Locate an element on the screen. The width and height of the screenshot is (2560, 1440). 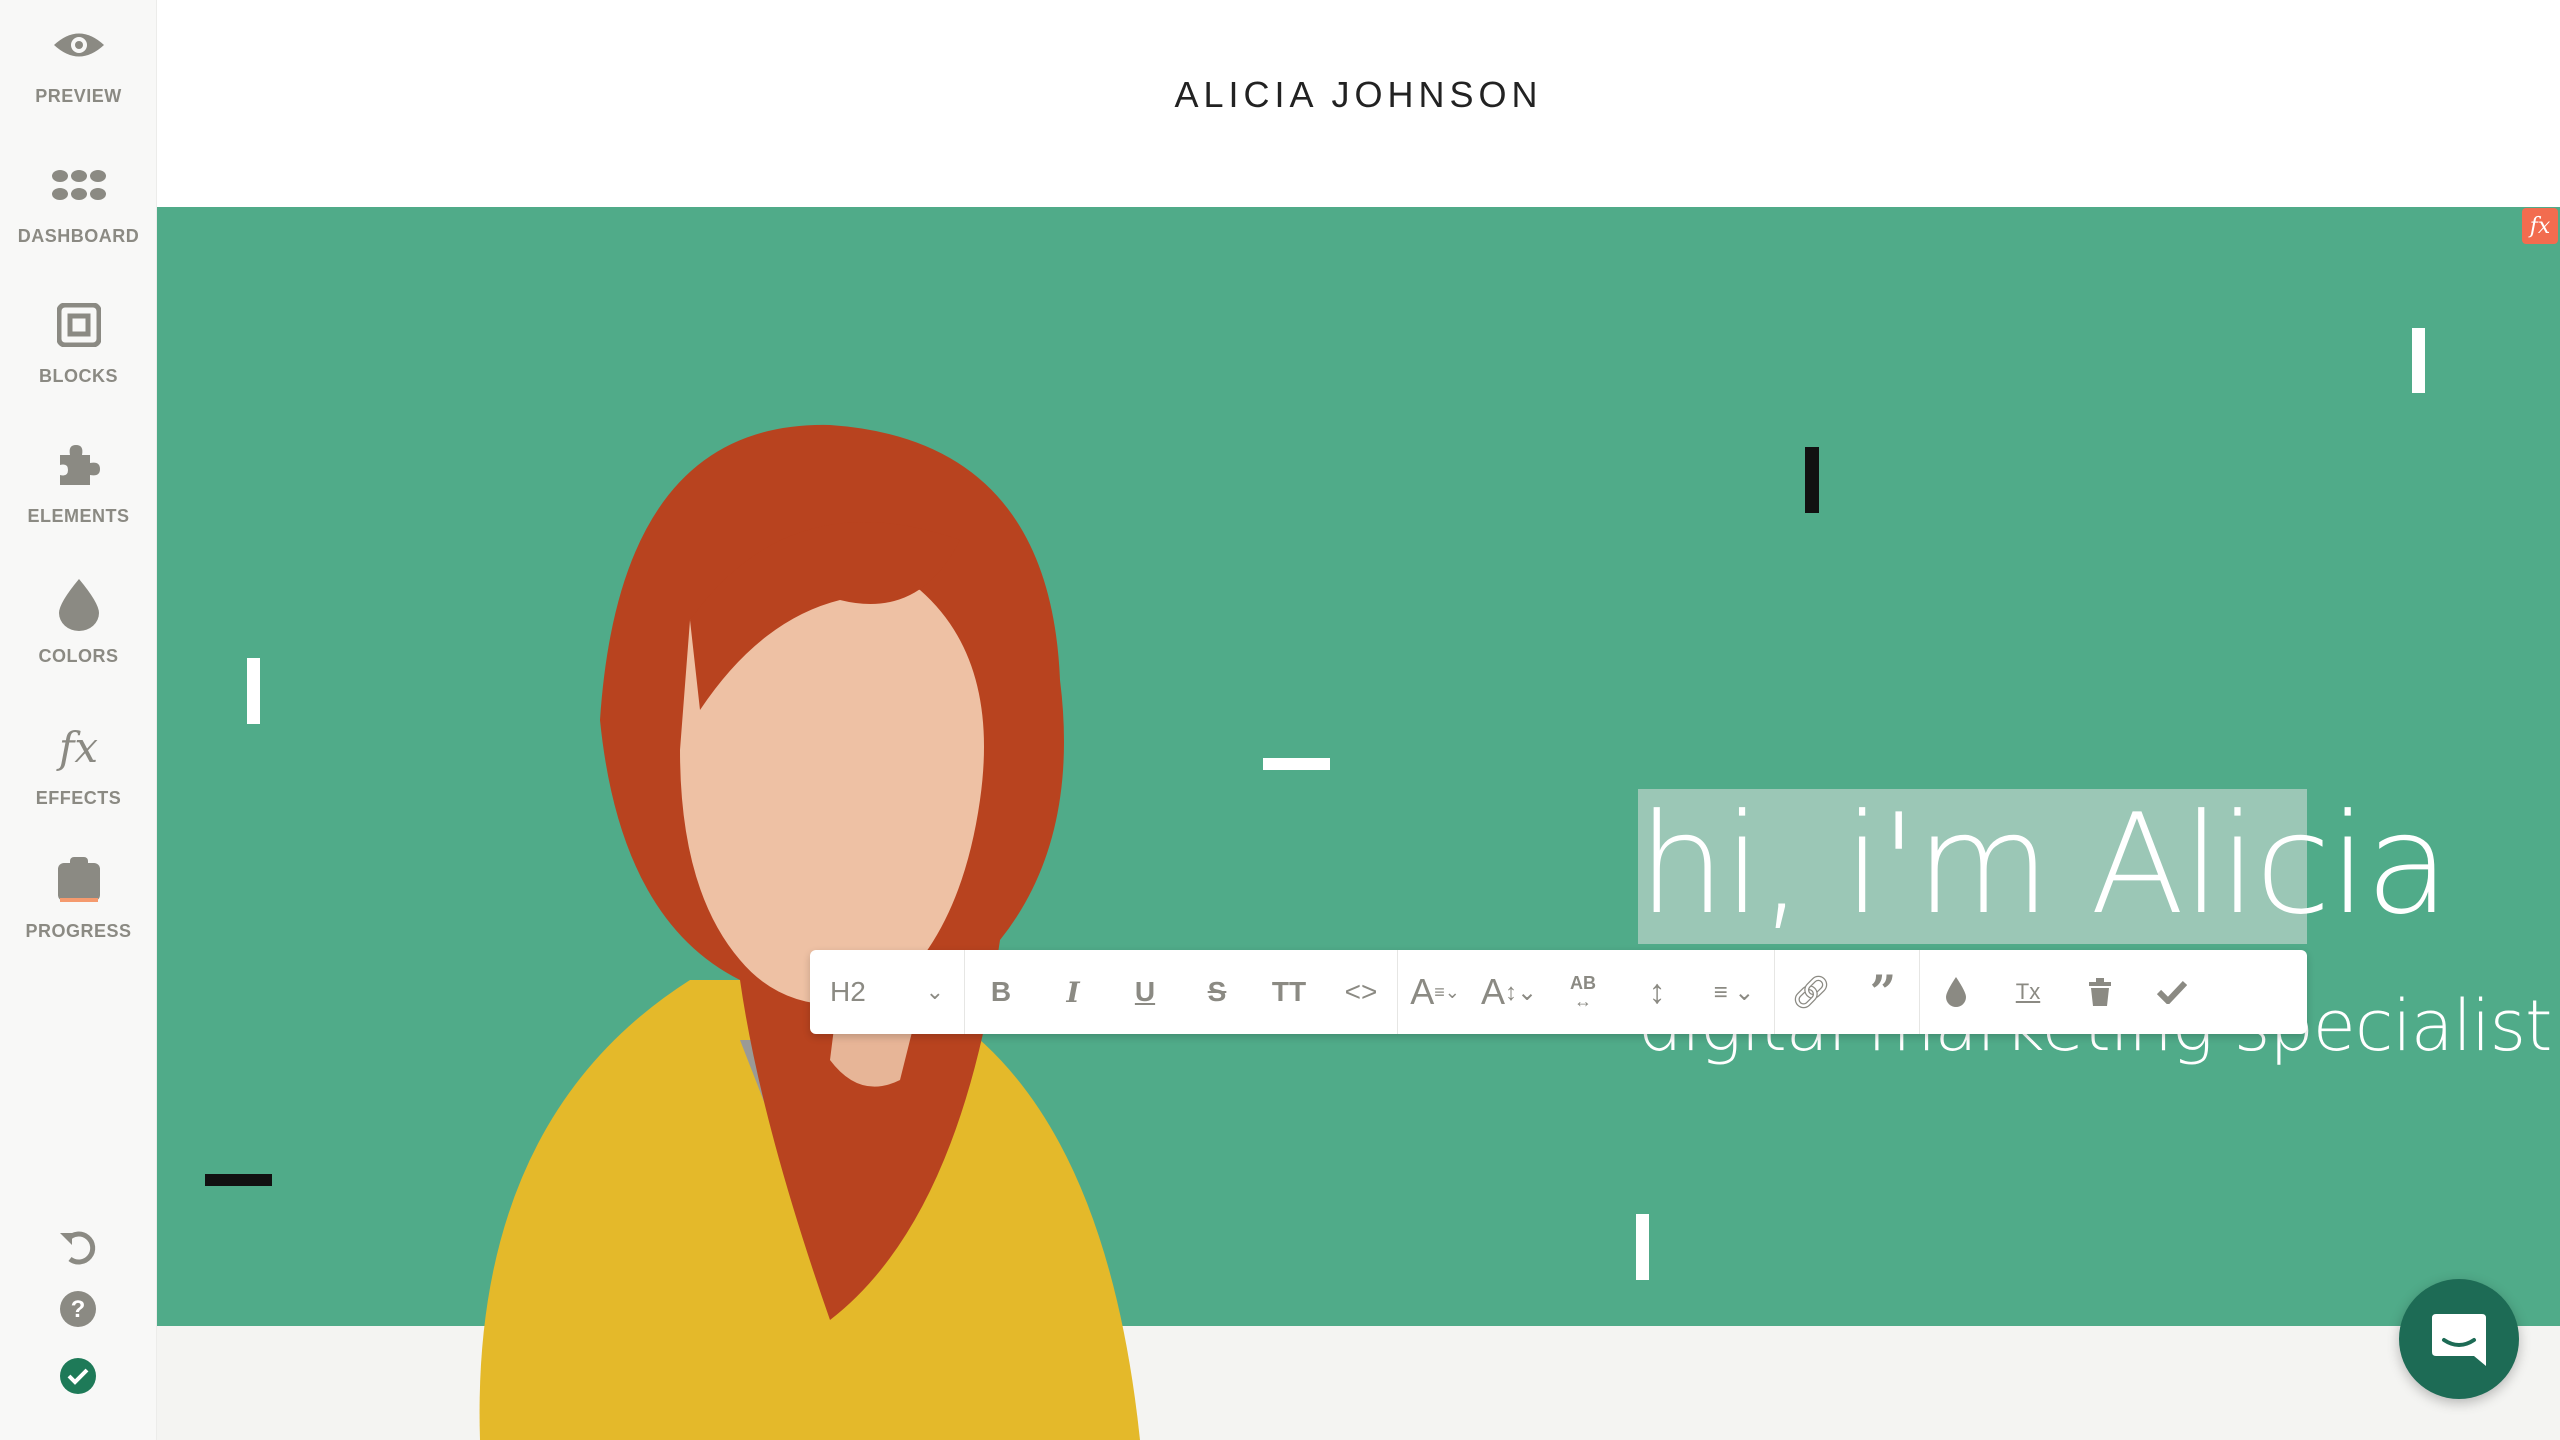
strikethrough-button: S is located at coordinates (1217, 992).